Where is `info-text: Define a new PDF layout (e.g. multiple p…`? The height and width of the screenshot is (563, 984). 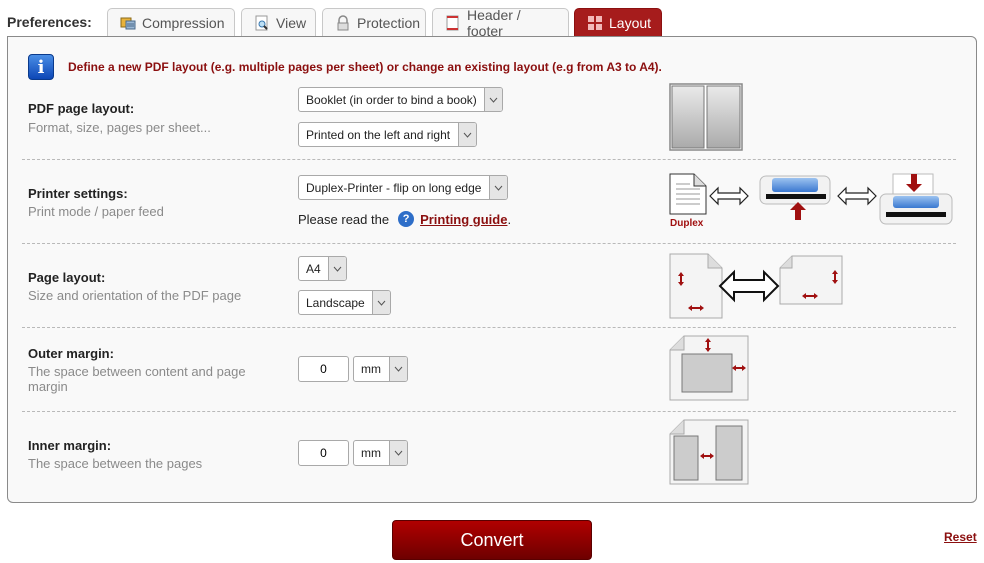 info-text: Define a new PDF layout (e.g. multiple p… is located at coordinates (365, 67).